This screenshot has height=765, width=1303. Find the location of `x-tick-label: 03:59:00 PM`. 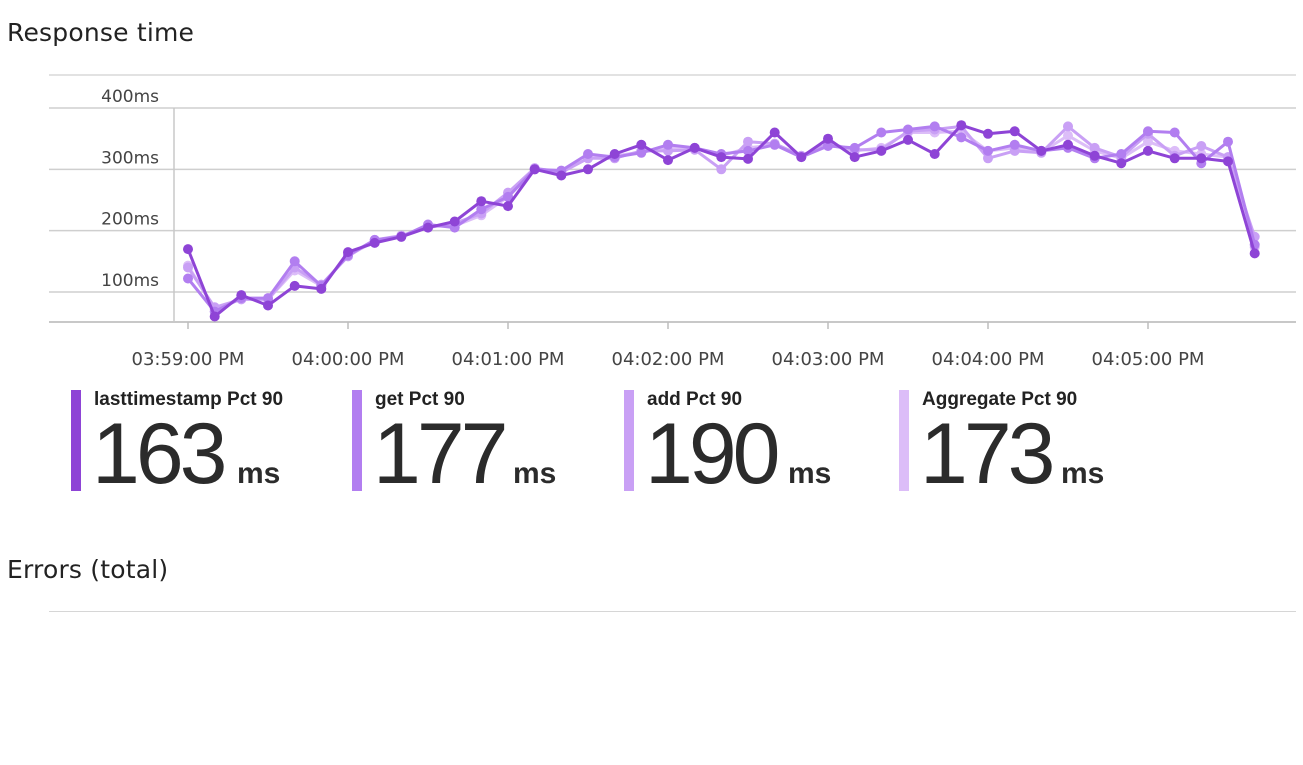

x-tick-label: 03:59:00 PM is located at coordinates (188, 359).